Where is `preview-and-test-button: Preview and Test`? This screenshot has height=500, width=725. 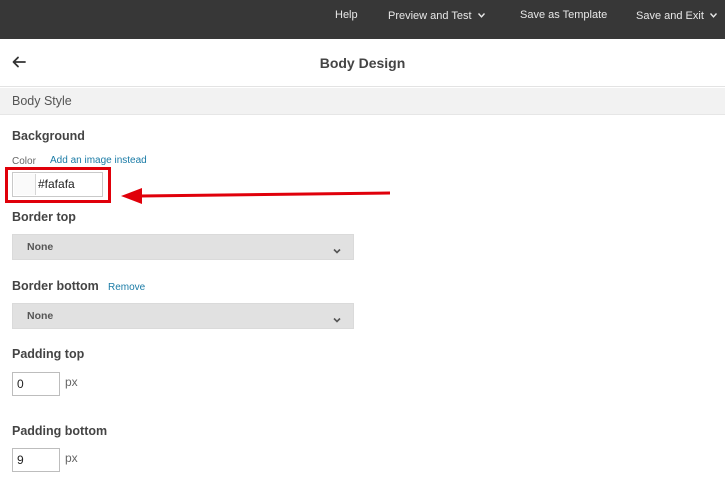 preview-and-test-button: Preview and Test is located at coordinates (436, 19).